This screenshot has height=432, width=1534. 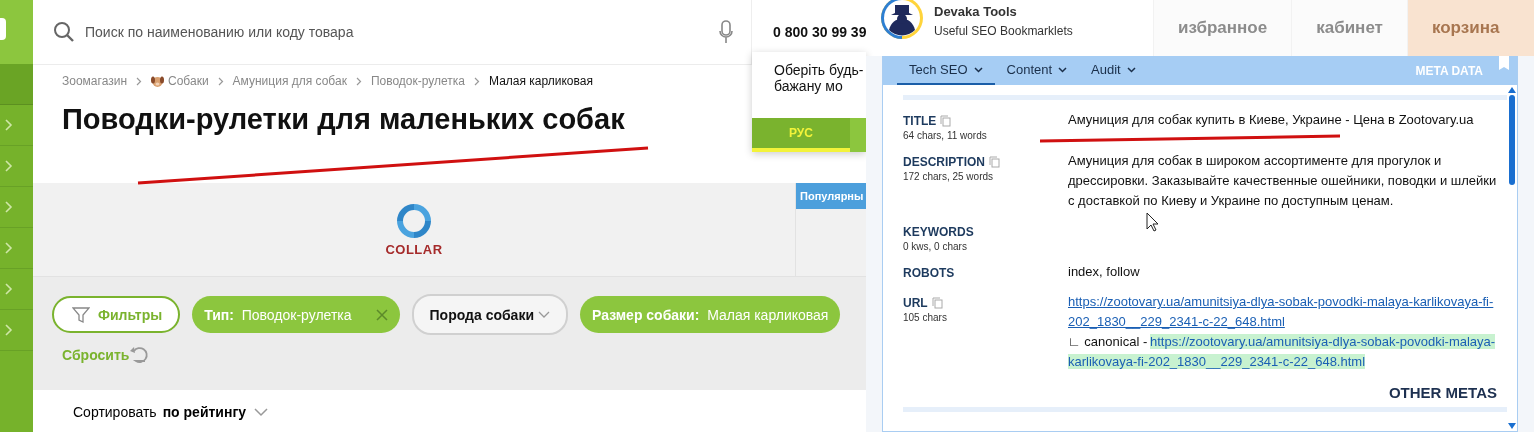 I want to click on bookmark-icon, so click(x=1504, y=63).